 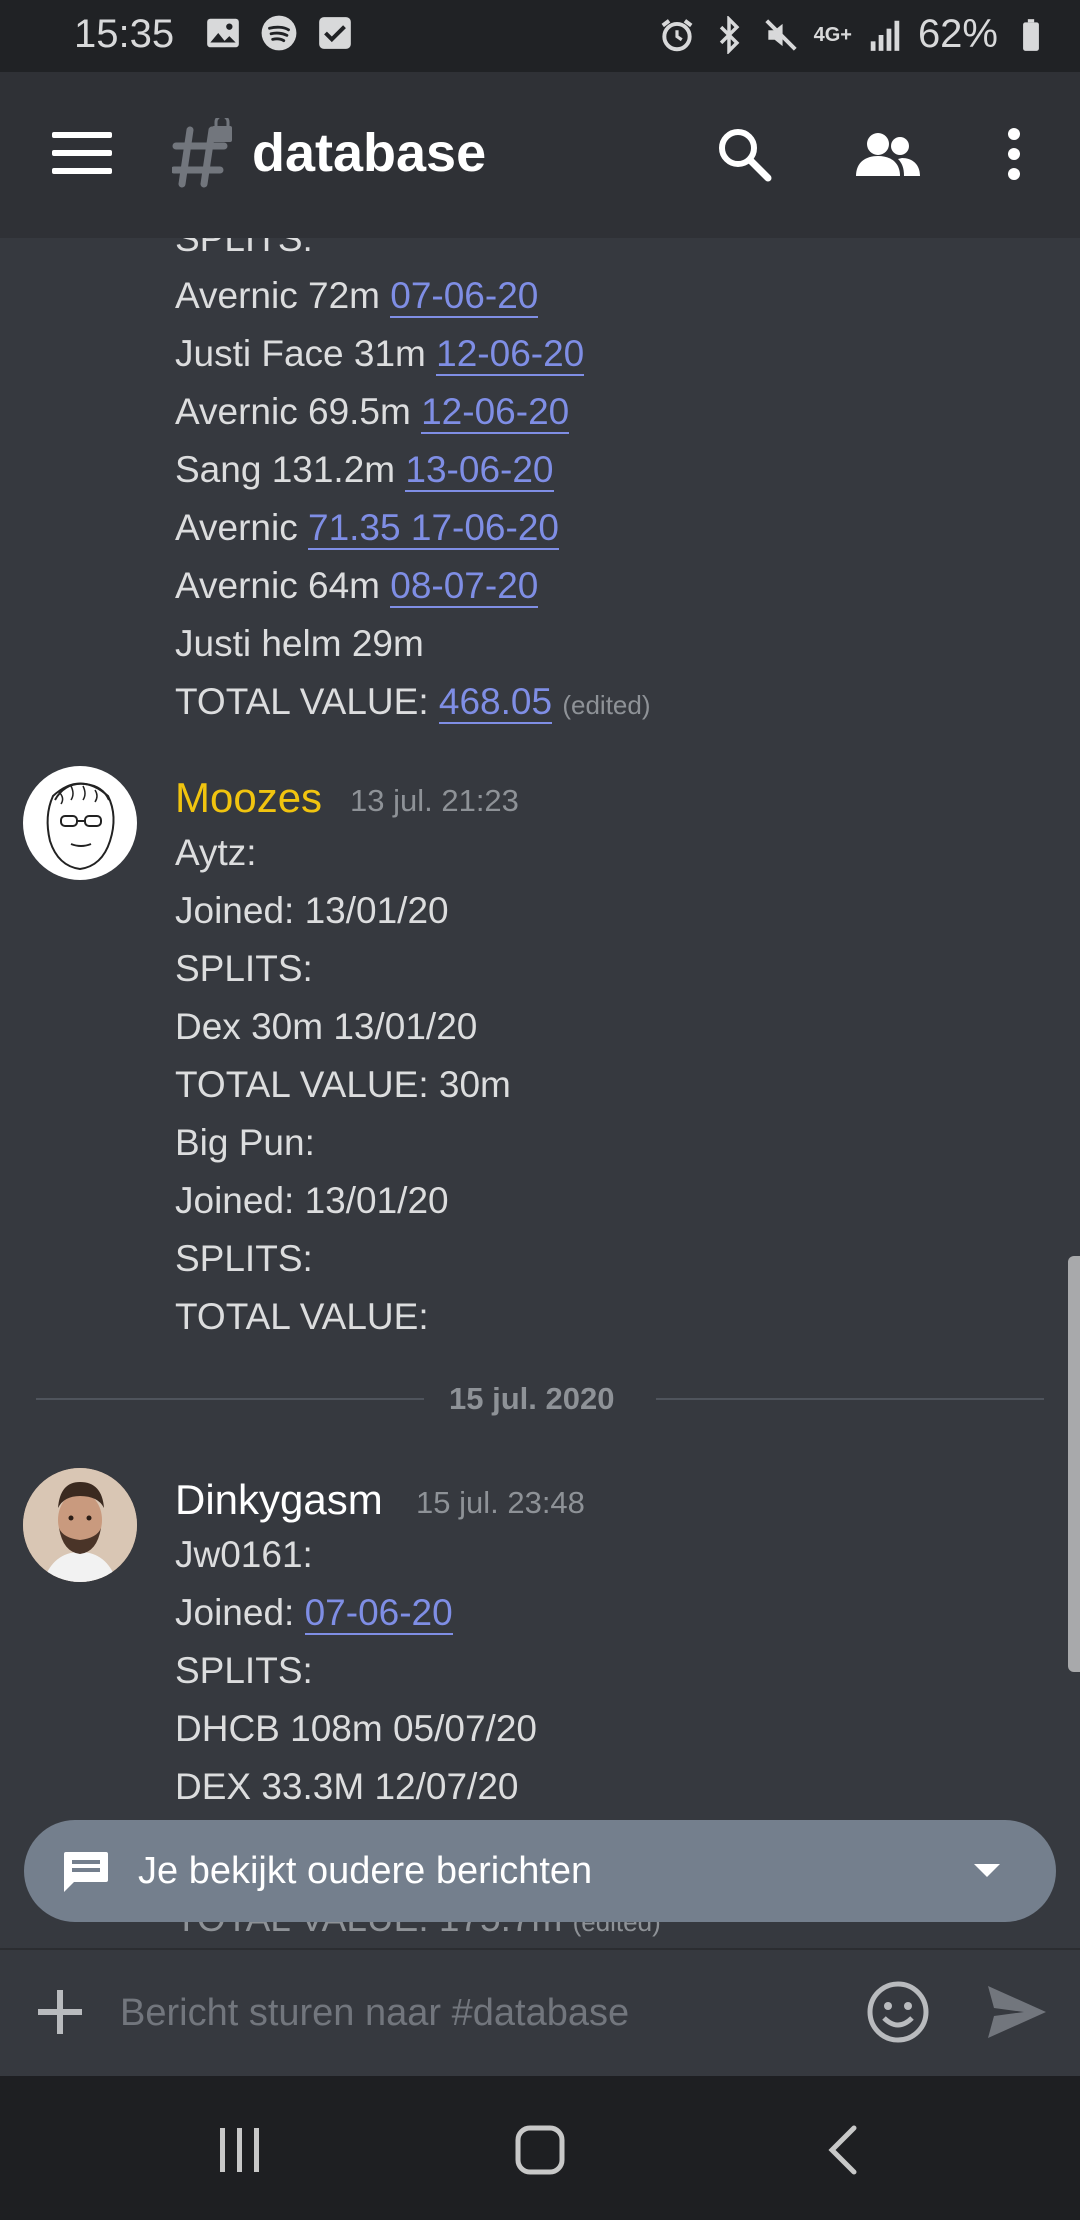 What do you see at coordinates (532, 1398) in the screenshot?
I see `date-divider: 15 jul. 2020` at bounding box center [532, 1398].